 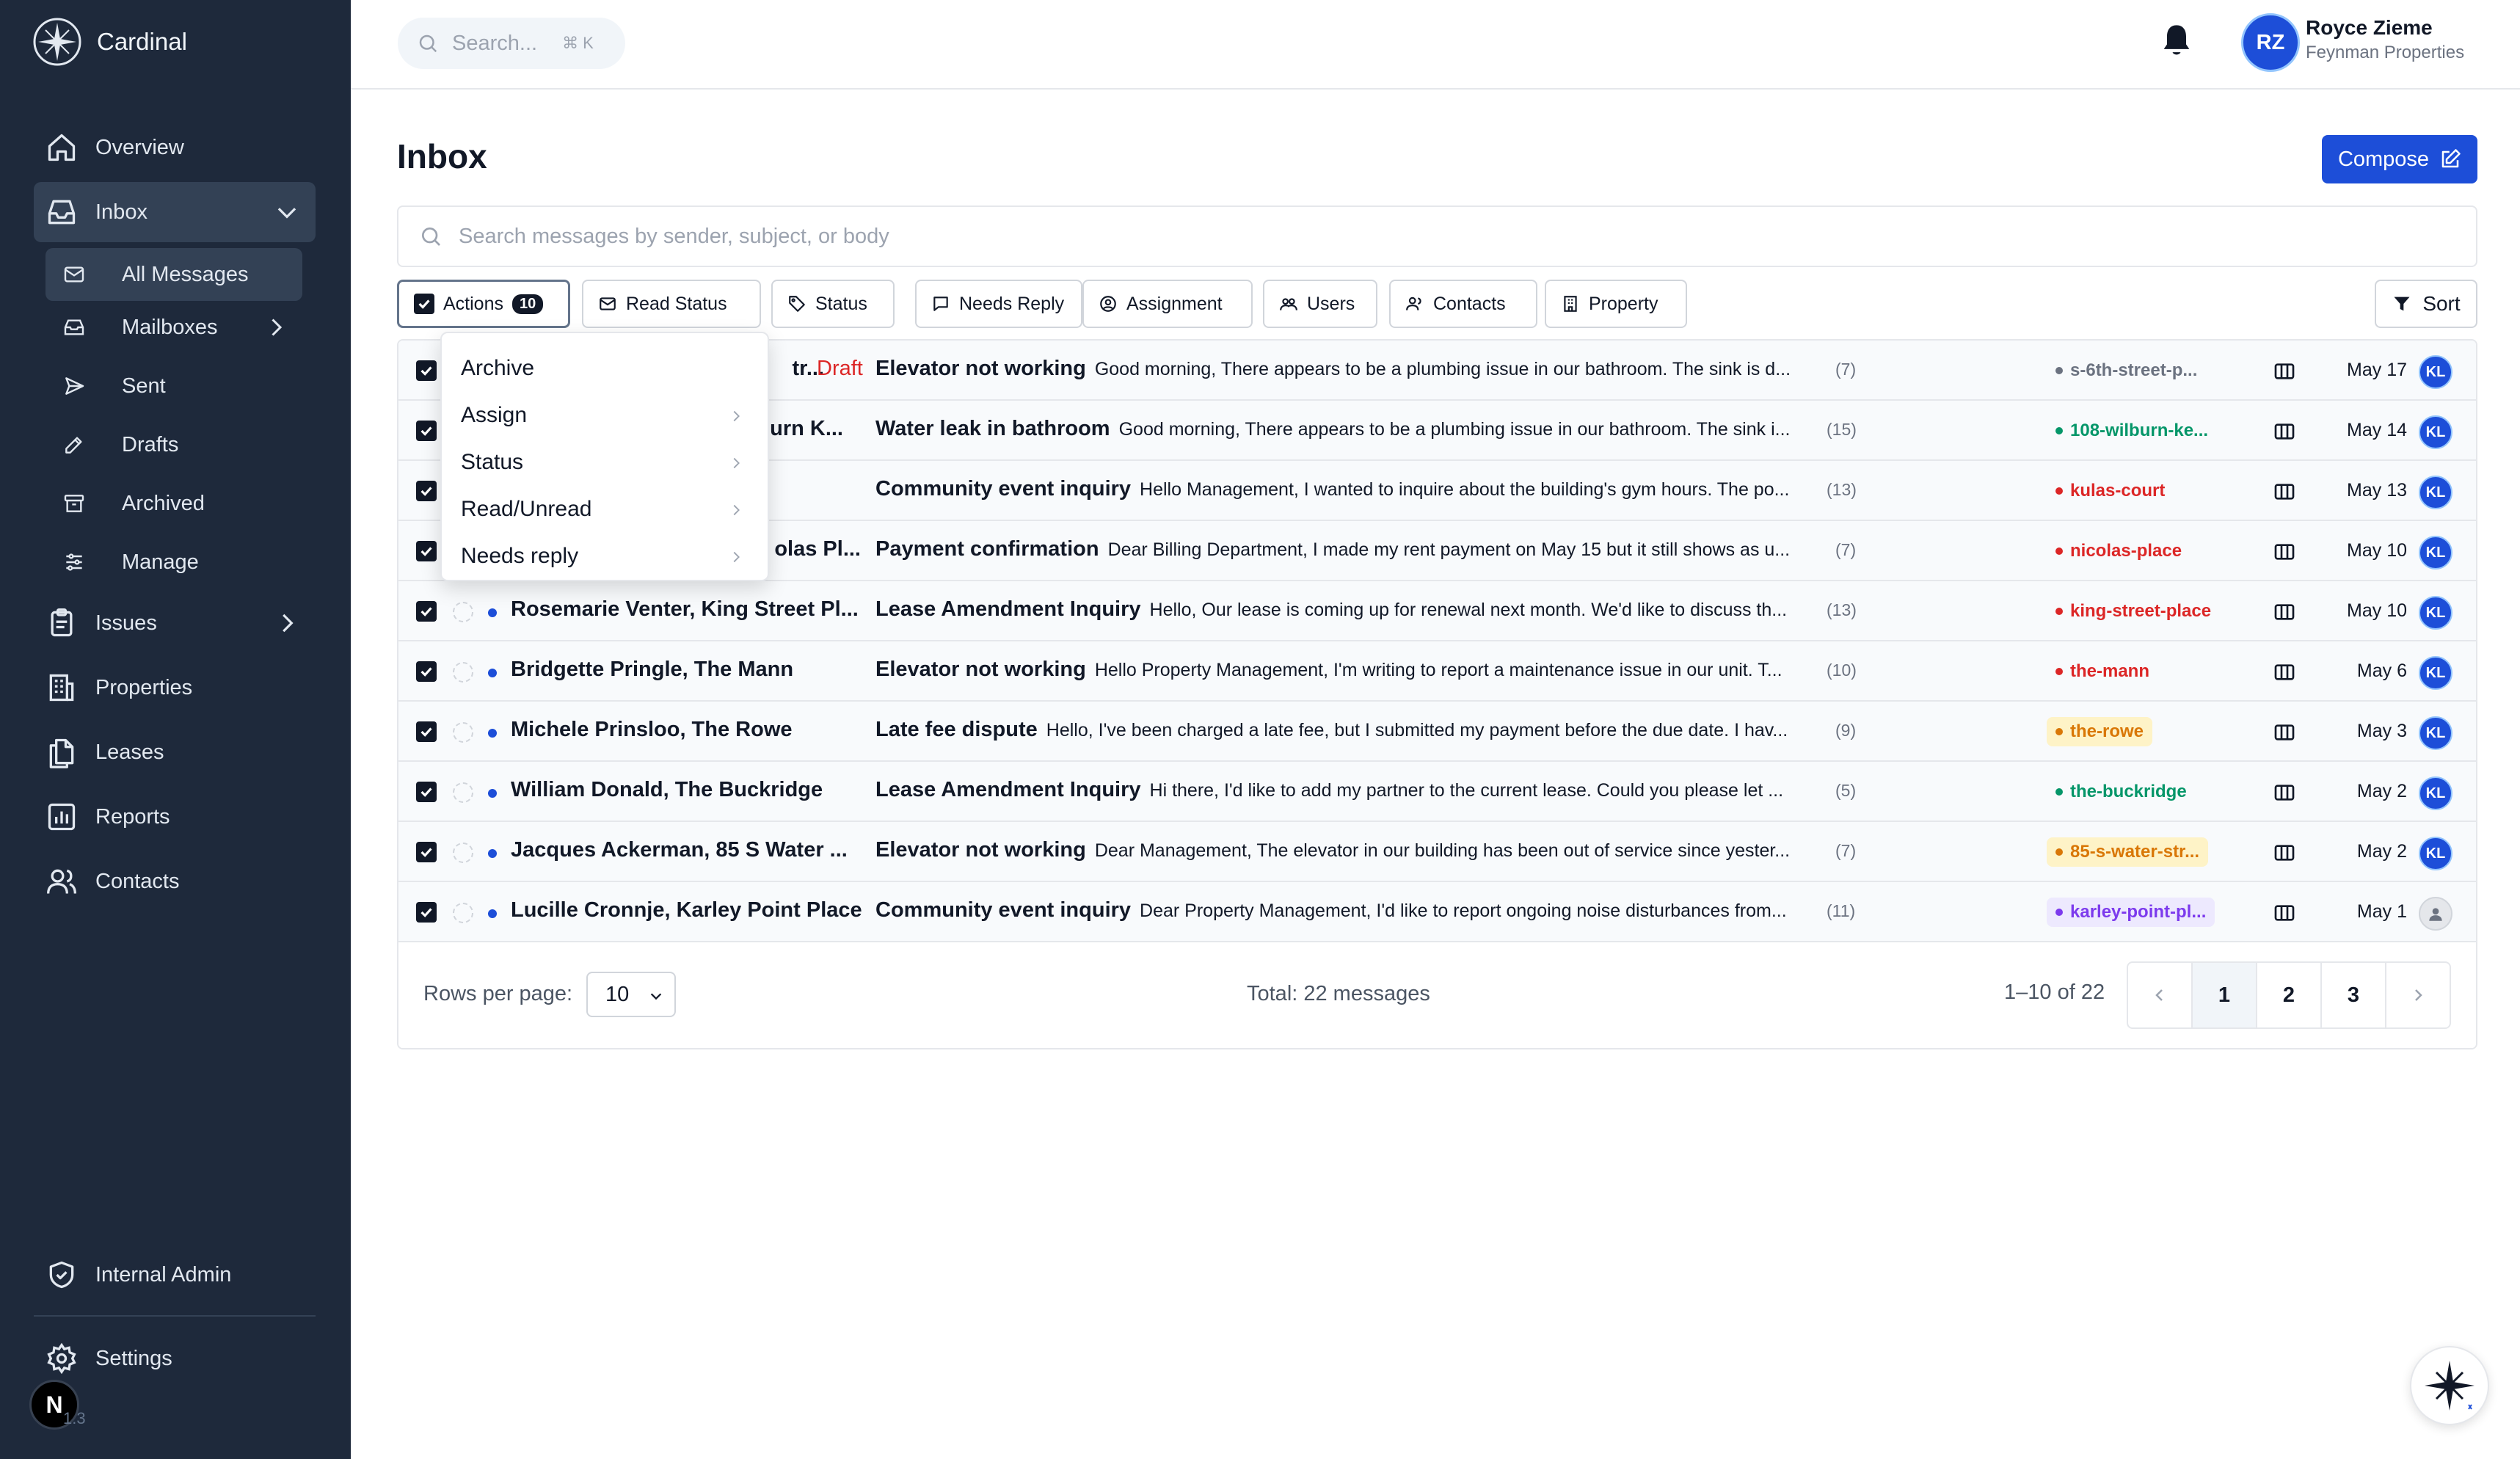 What do you see at coordinates (998, 304) in the screenshot?
I see `needs-reply-filter: Needs Reply` at bounding box center [998, 304].